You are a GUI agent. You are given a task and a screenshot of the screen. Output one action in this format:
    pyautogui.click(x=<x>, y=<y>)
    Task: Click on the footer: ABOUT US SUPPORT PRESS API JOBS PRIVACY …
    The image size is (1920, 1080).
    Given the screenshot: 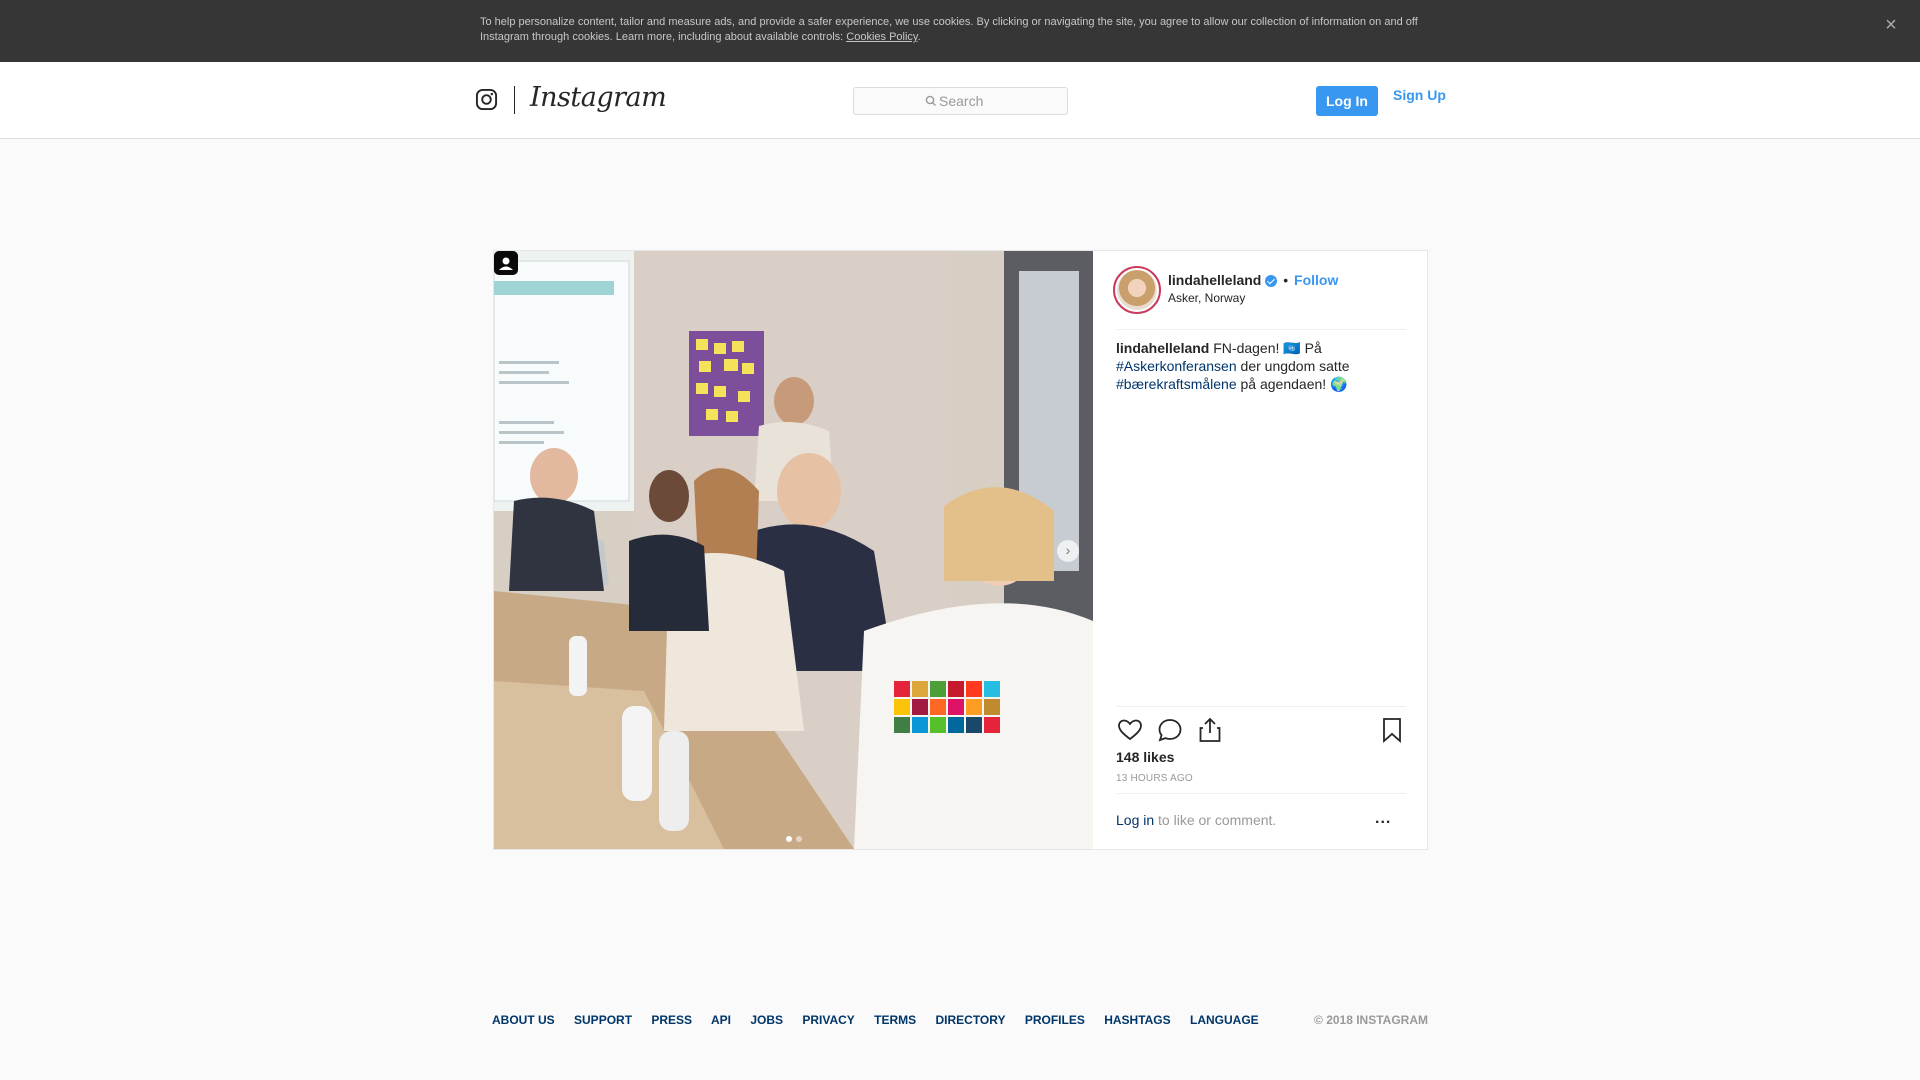 What is the action you would take?
    pyautogui.click(x=960, y=1022)
    